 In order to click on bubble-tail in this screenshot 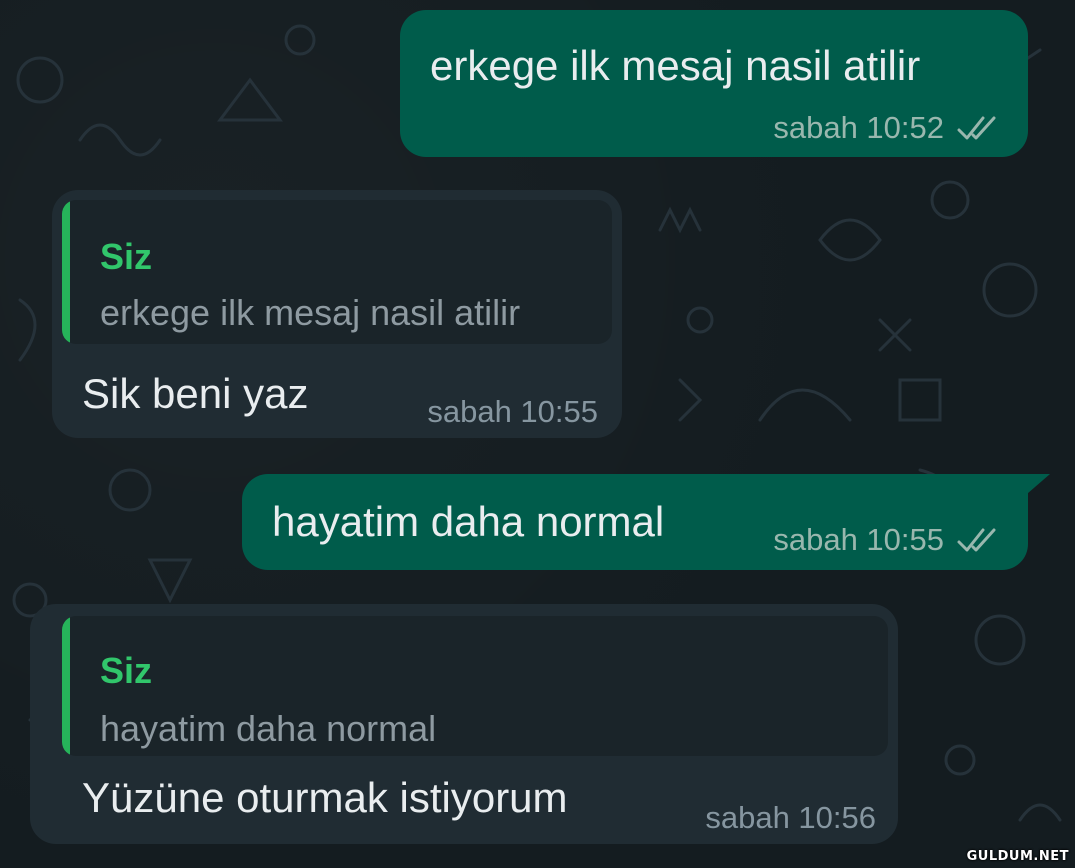, I will do `click(1035, 487)`.